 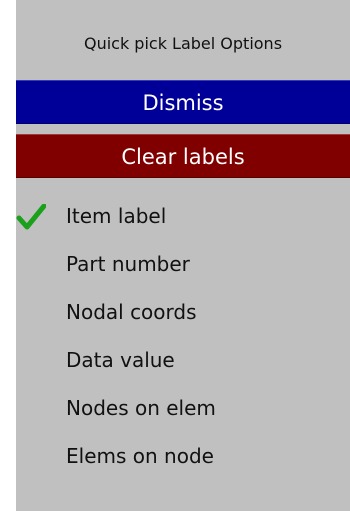 What do you see at coordinates (116, 216) in the screenshot?
I see `option-label: Item label` at bounding box center [116, 216].